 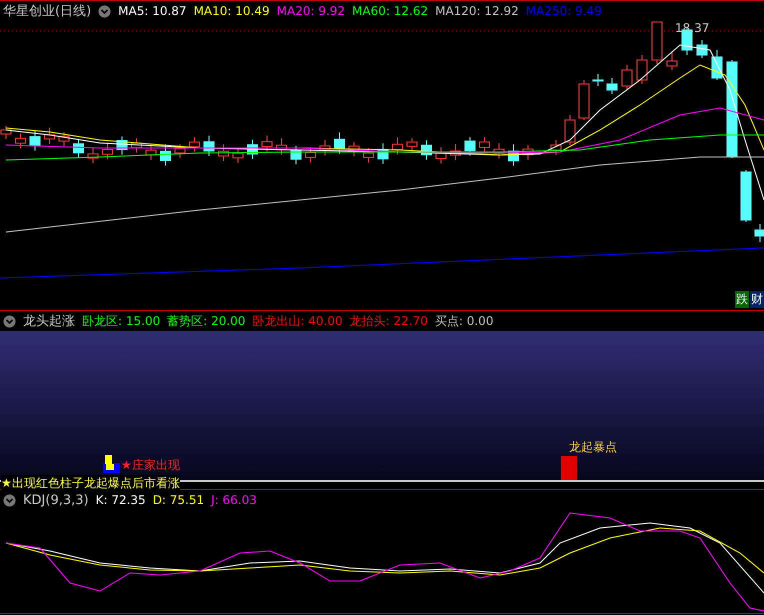 I want to click on stock-title: 华星创业(日线), so click(x=47, y=11).